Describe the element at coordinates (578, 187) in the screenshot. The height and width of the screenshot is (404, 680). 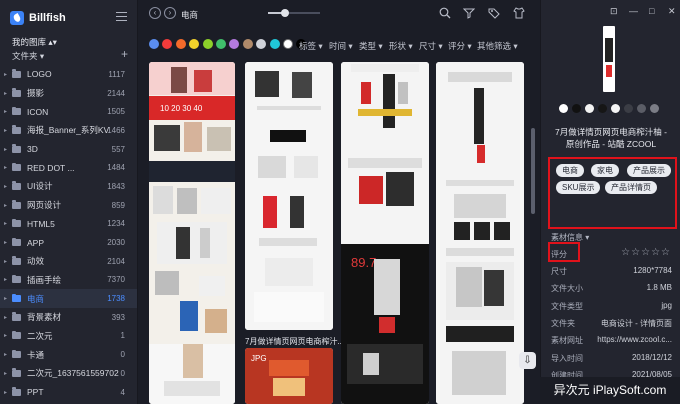
I see `tag-chip: SKU展示` at that location.